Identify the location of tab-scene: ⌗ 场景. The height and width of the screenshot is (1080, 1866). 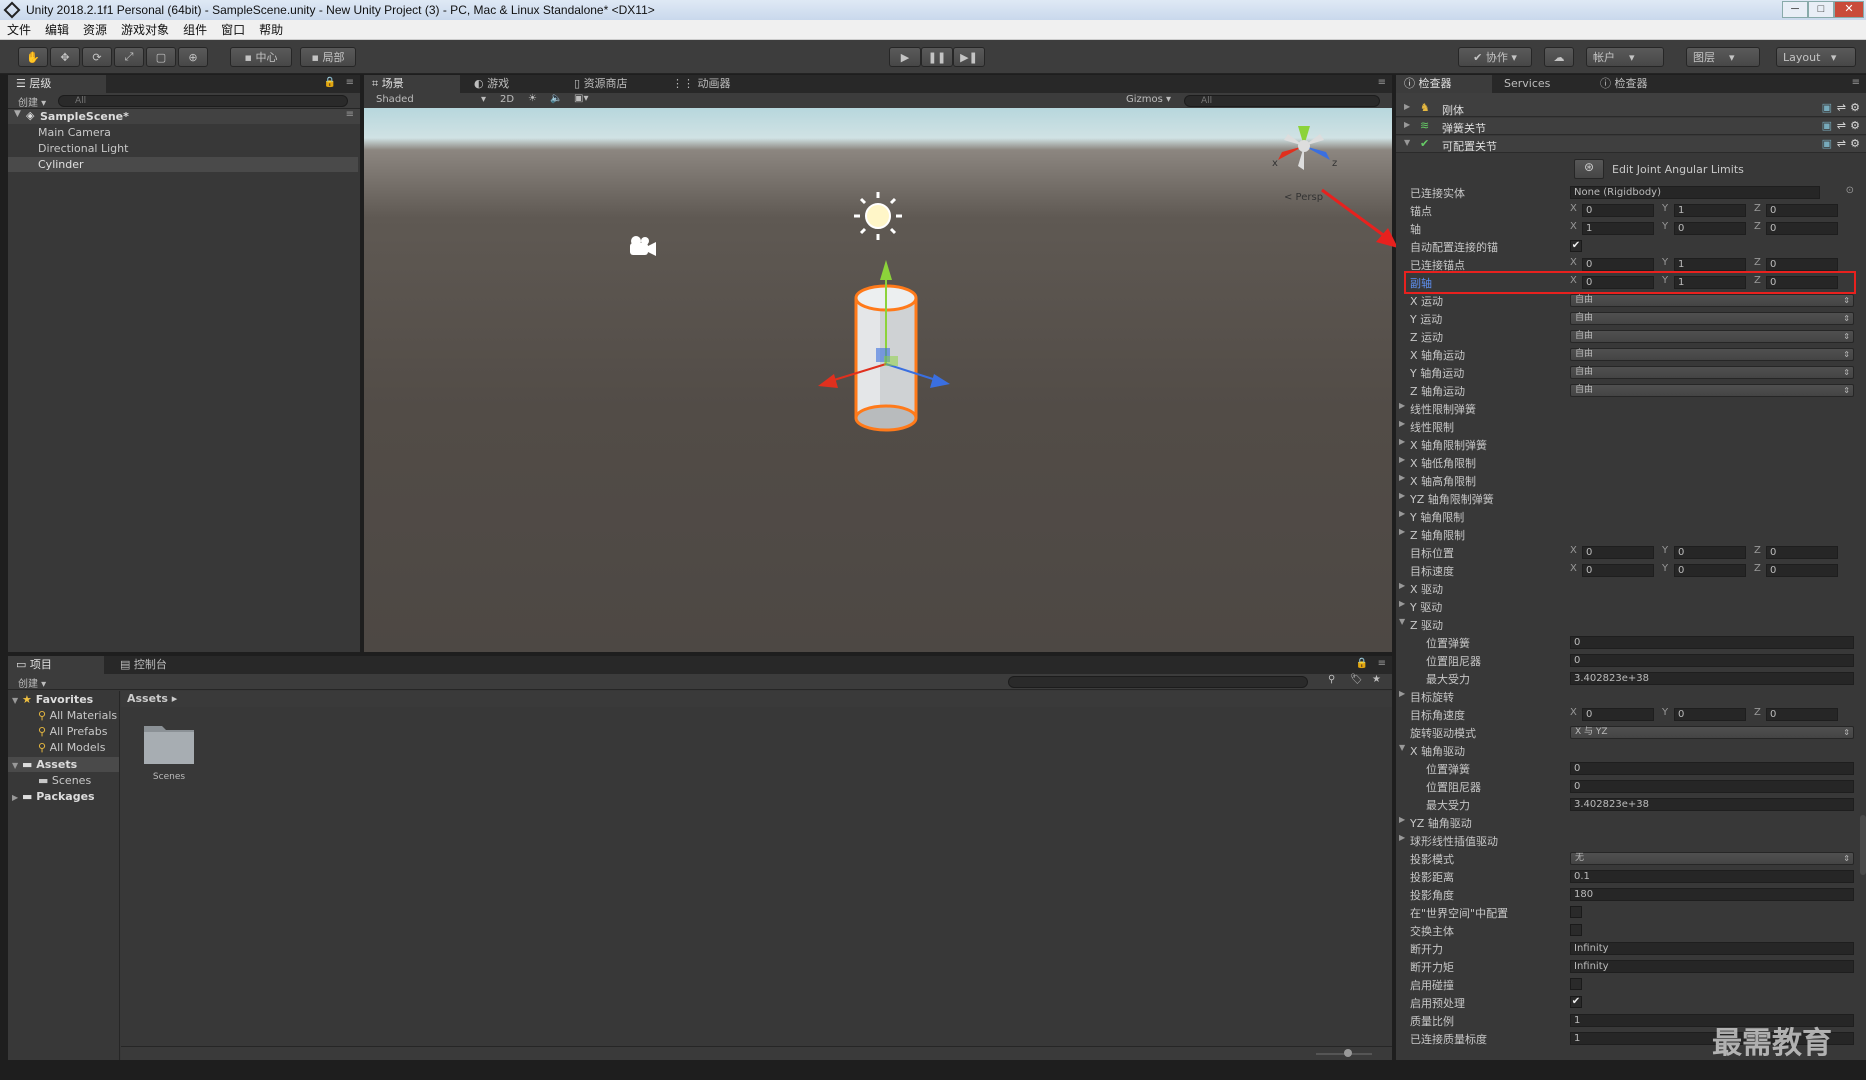
(412, 84).